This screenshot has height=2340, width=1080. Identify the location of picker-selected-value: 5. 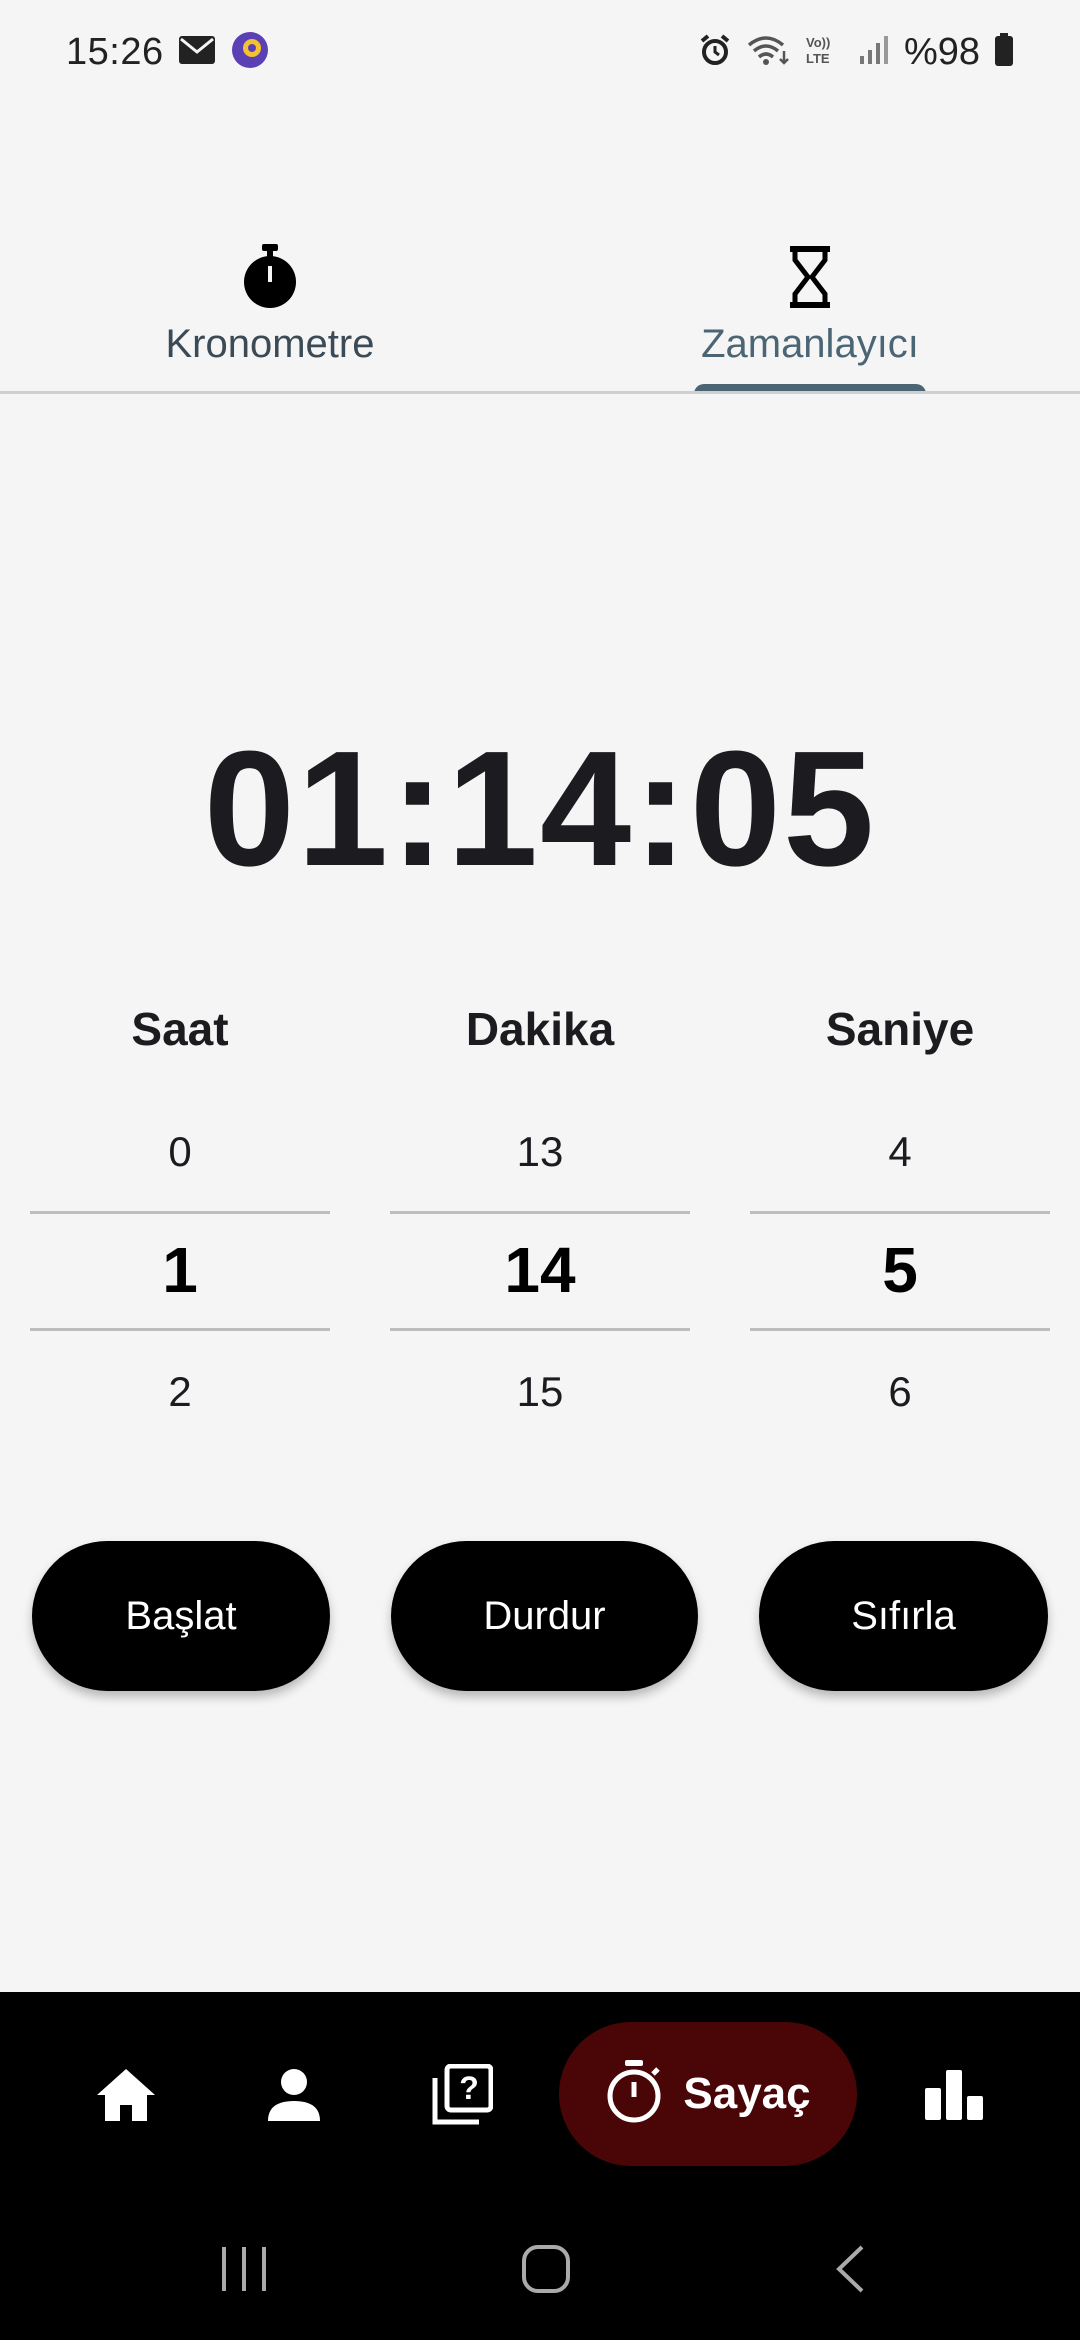
(900, 1270).